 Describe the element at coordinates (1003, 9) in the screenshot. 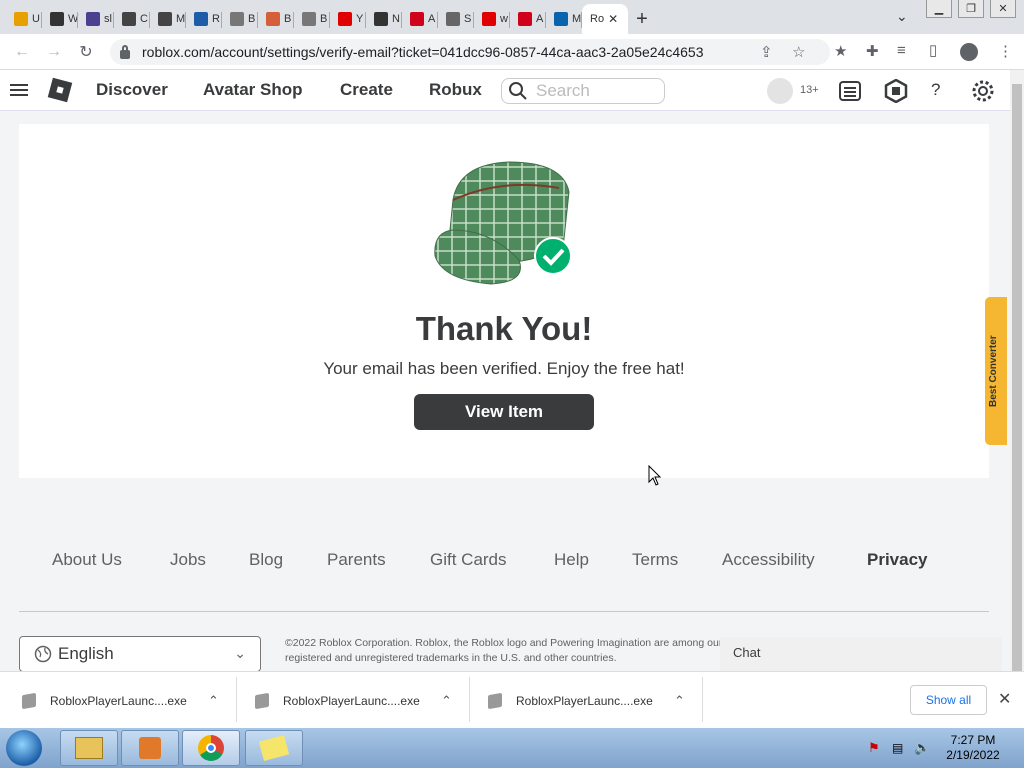

I see `close-window-button: ✕` at that location.